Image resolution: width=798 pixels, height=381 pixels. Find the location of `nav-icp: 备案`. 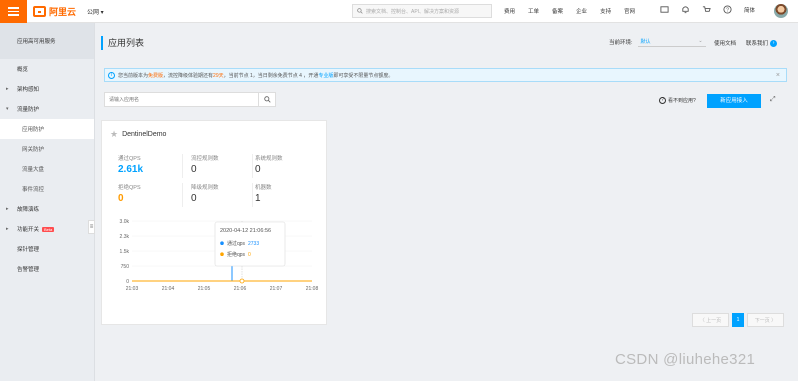

nav-icp: 备案 is located at coordinates (557, 11).